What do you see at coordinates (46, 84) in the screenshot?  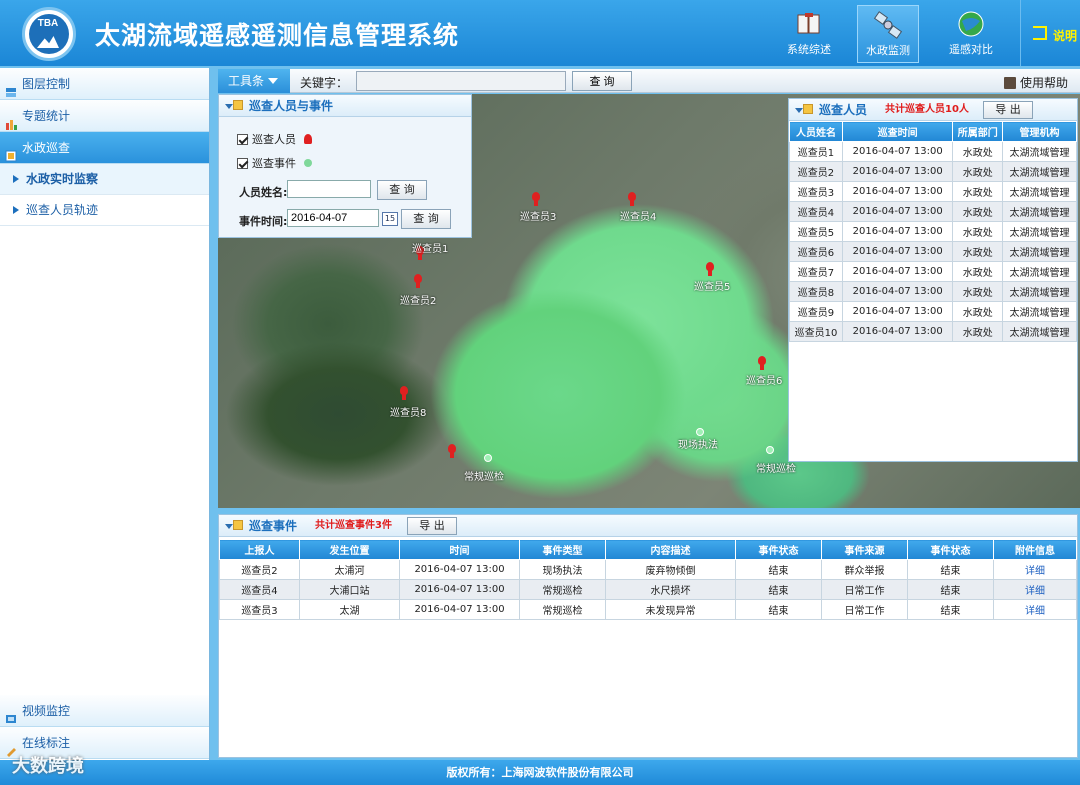 I see `sidebar-item-label: 图层控制` at bounding box center [46, 84].